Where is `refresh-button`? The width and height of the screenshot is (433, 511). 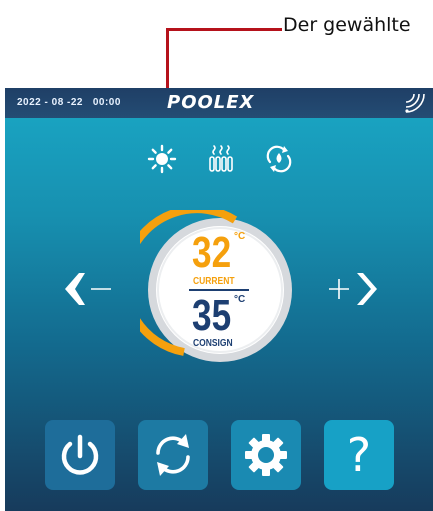
refresh-button is located at coordinates (173, 455).